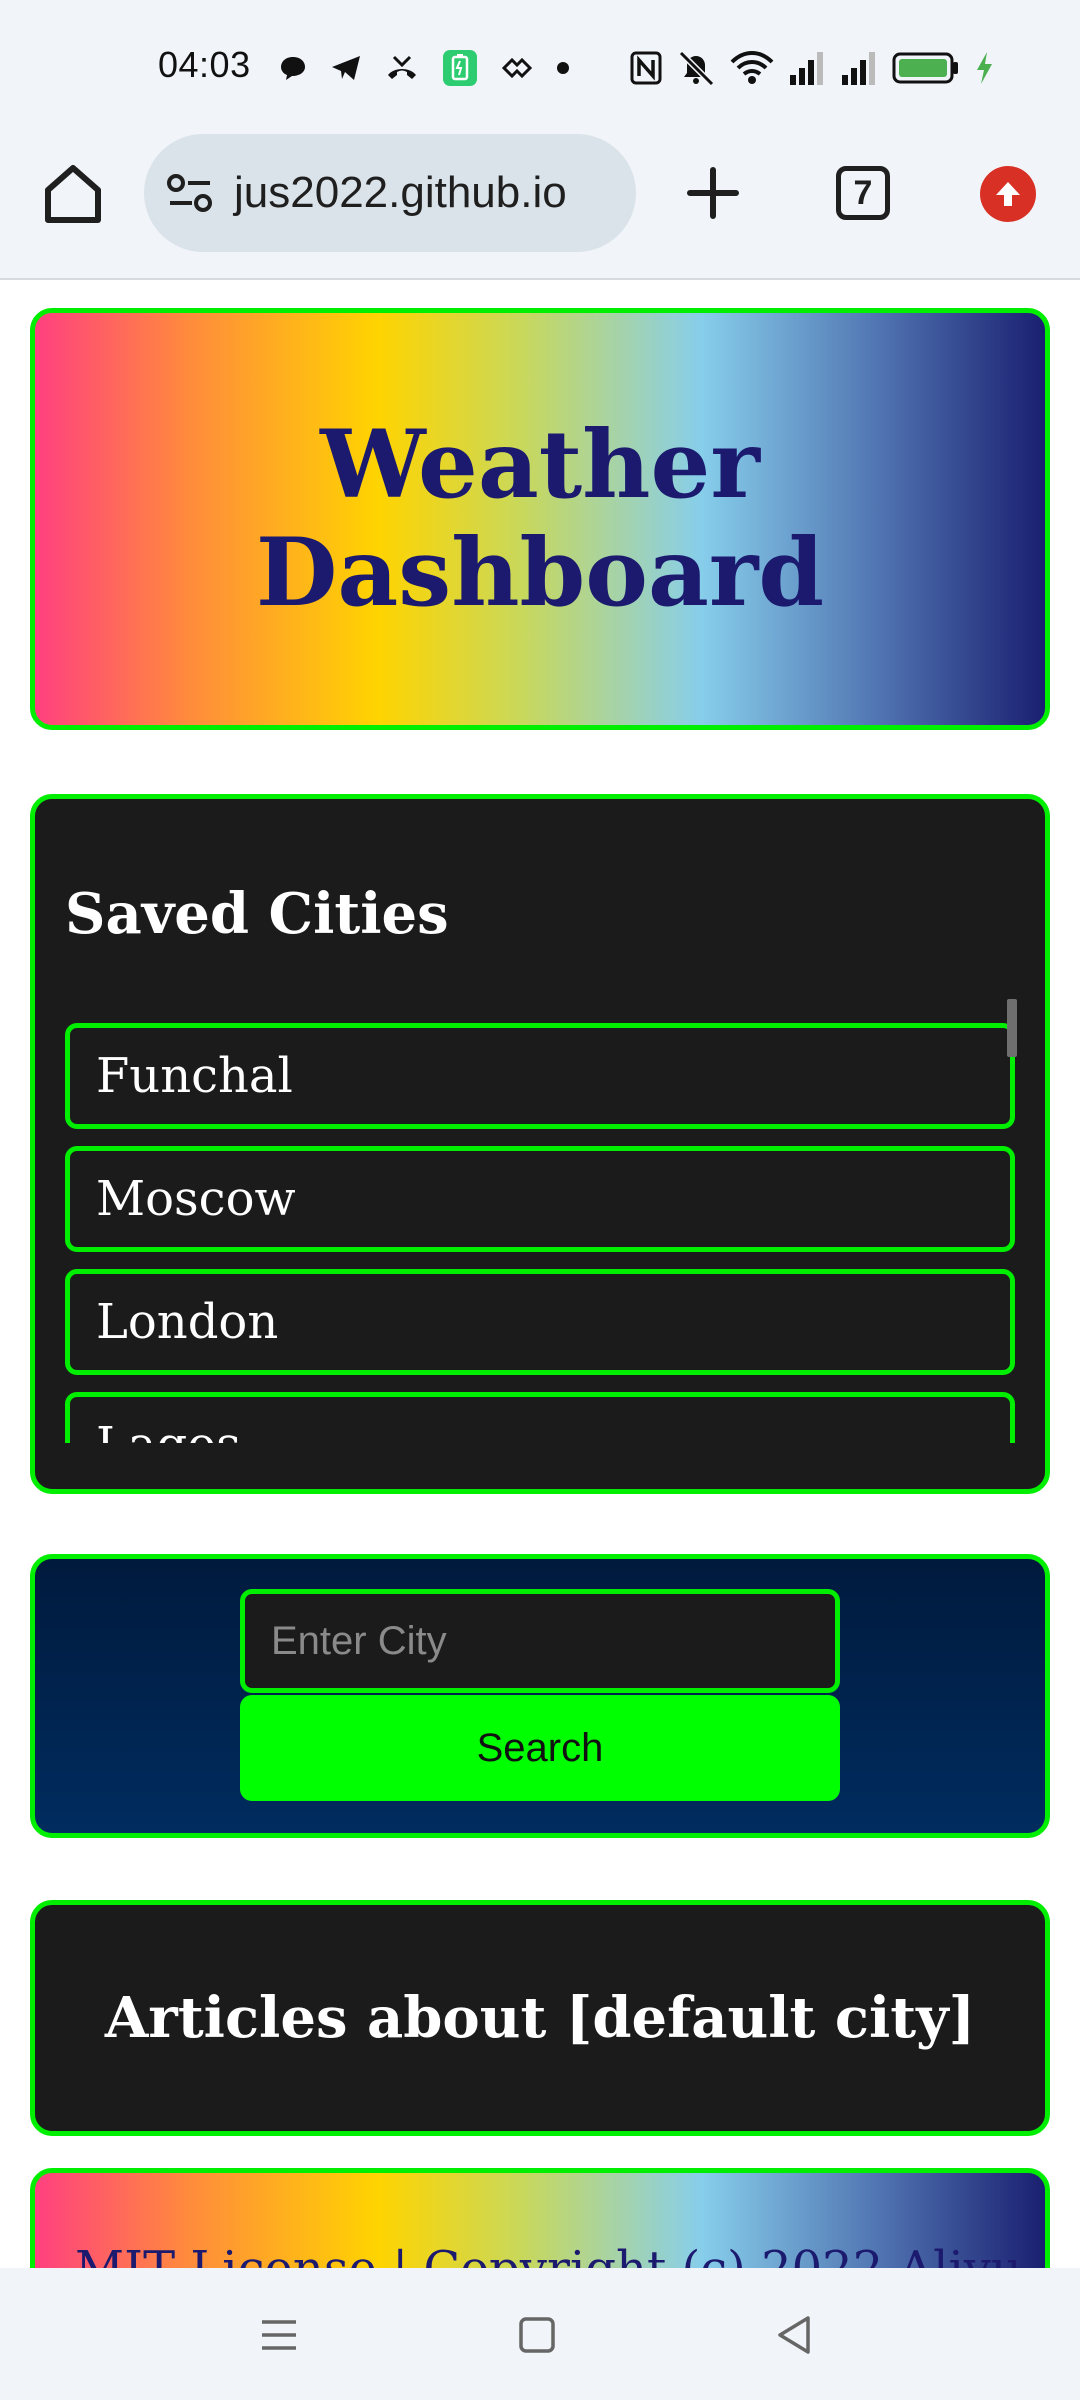 This screenshot has width=1080, height=2400. What do you see at coordinates (190, 193) in the screenshot?
I see `site-settings-icon` at bounding box center [190, 193].